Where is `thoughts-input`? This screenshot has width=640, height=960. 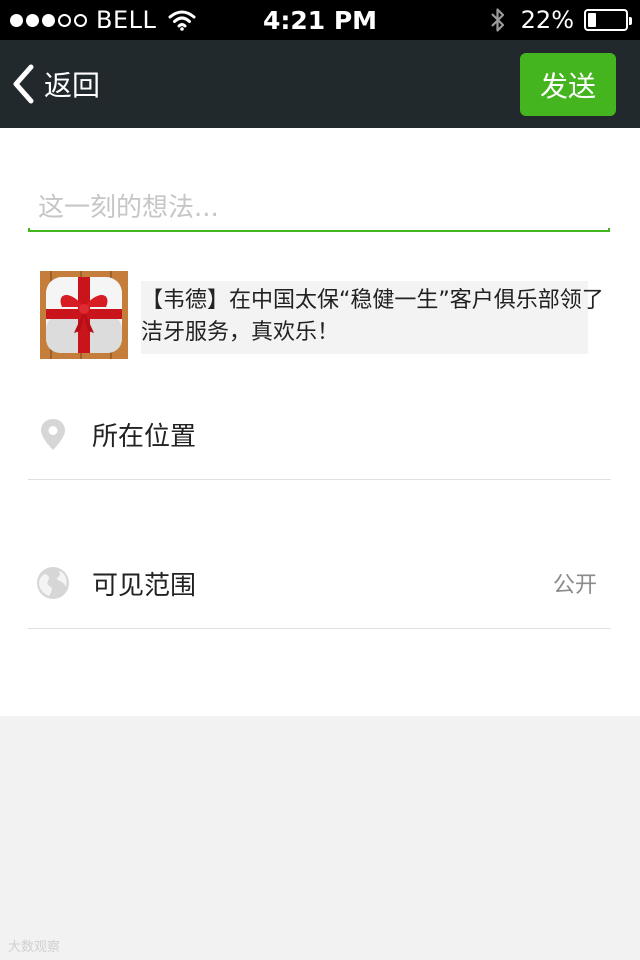 thoughts-input is located at coordinates (319, 208).